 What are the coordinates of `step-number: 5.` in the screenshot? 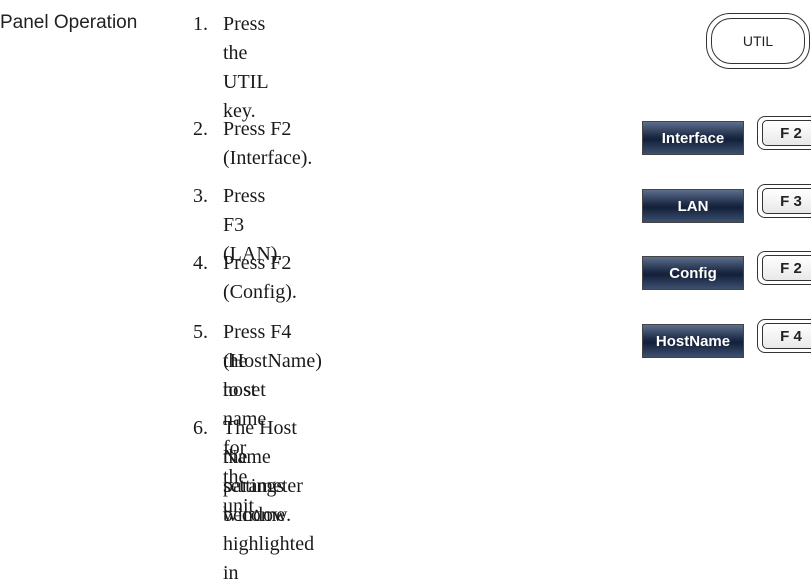 It's located at (200, 332).